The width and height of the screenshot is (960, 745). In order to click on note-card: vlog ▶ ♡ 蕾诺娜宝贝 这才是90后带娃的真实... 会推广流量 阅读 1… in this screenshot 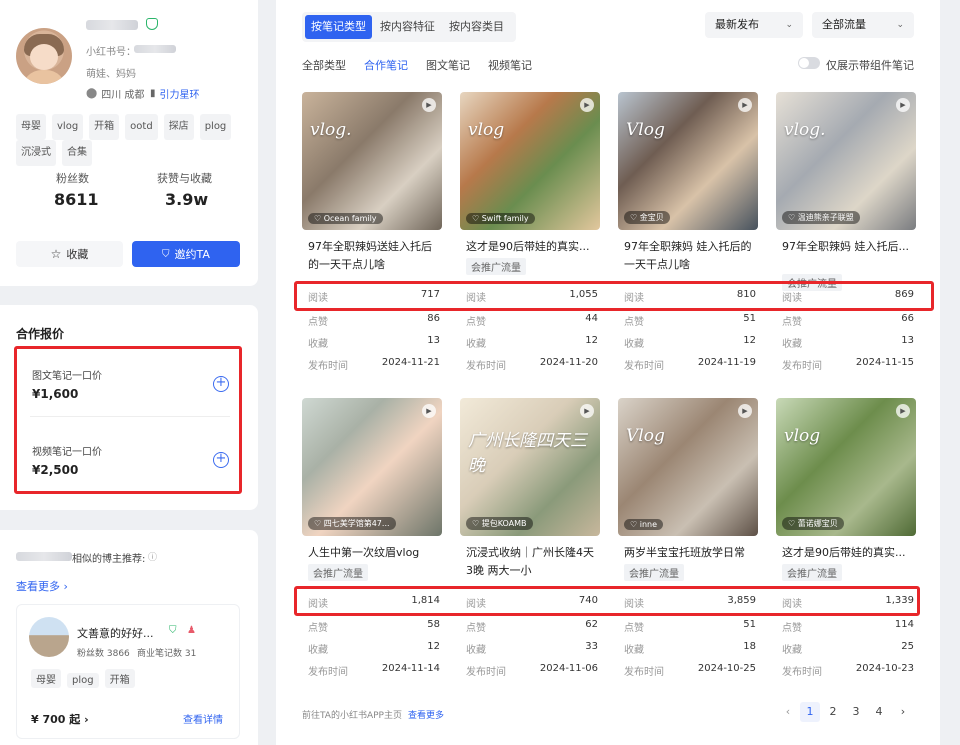, I will do `click(846, 540)`.